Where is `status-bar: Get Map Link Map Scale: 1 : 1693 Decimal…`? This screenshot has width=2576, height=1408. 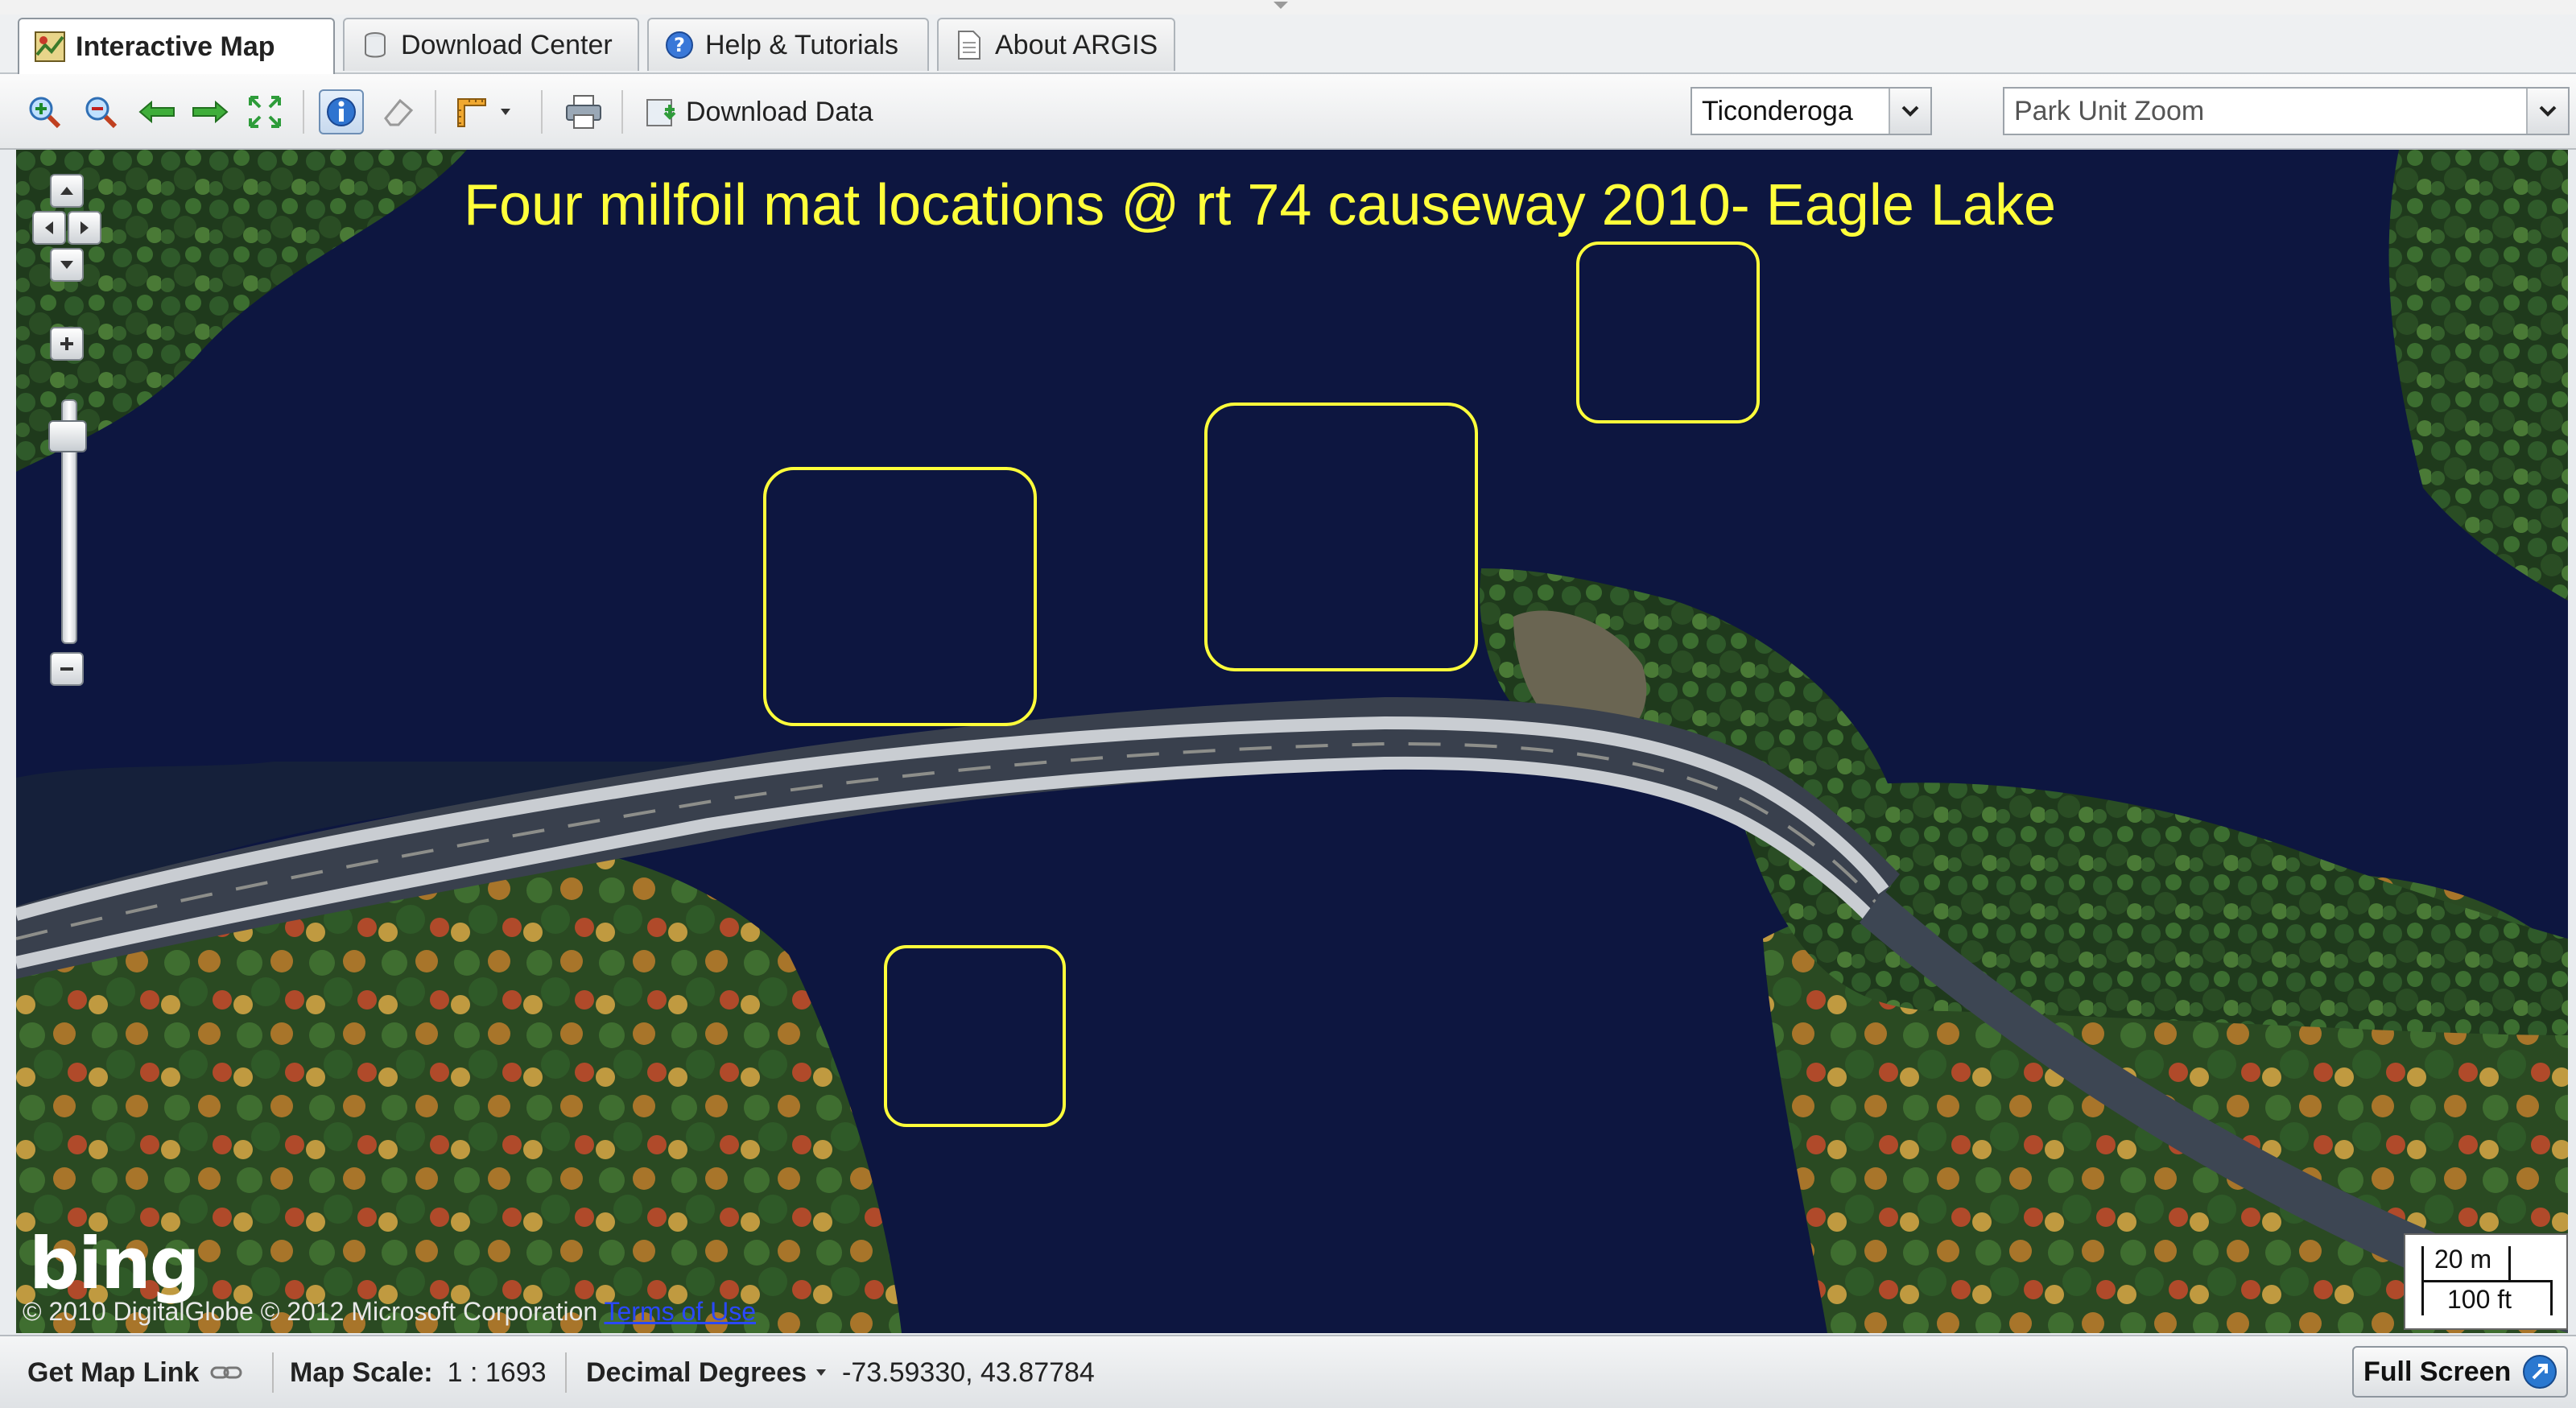
status-bar: Get Map Link Map Scale: 1 : 1693 Decimal… is located at coordinates (1288, 1371).